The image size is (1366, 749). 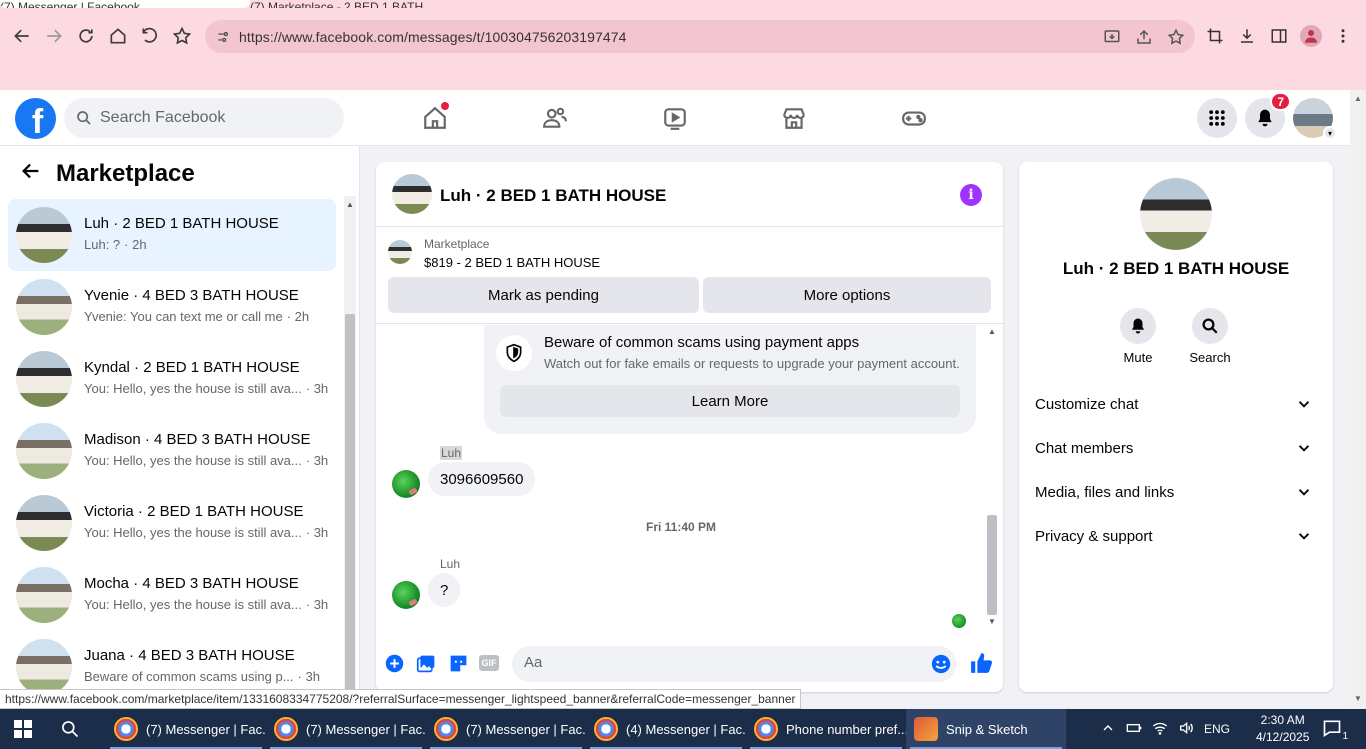 I want to click on conversation-item: Luh · 2 BED 1 BATH HOUSE Luh: ? · 2h, so click(x=172, y=235).